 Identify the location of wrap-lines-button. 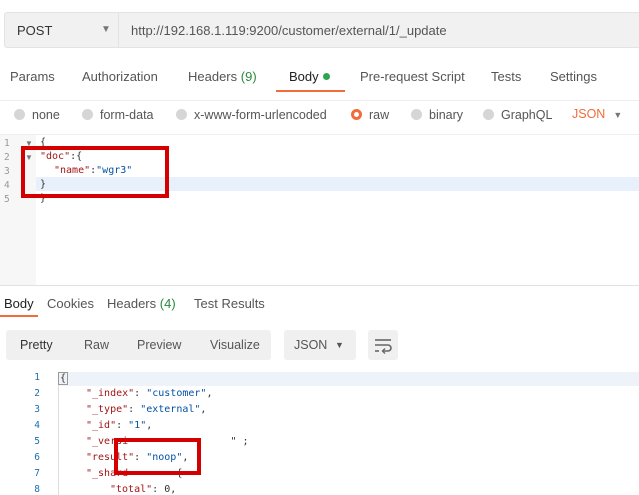
(383, 345).